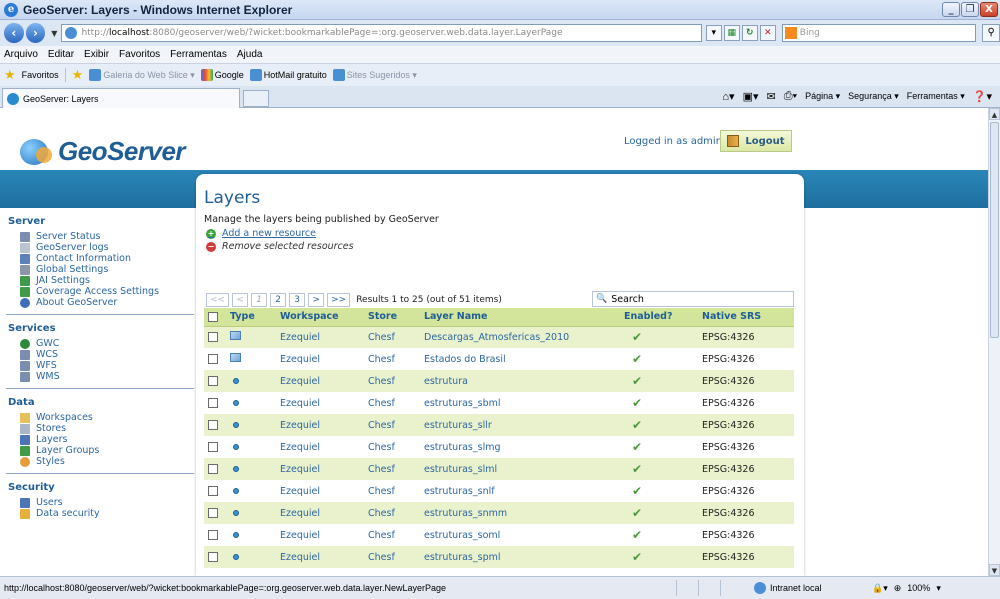  I want to click on favorites-star-icon: ★, so click(10, 75).